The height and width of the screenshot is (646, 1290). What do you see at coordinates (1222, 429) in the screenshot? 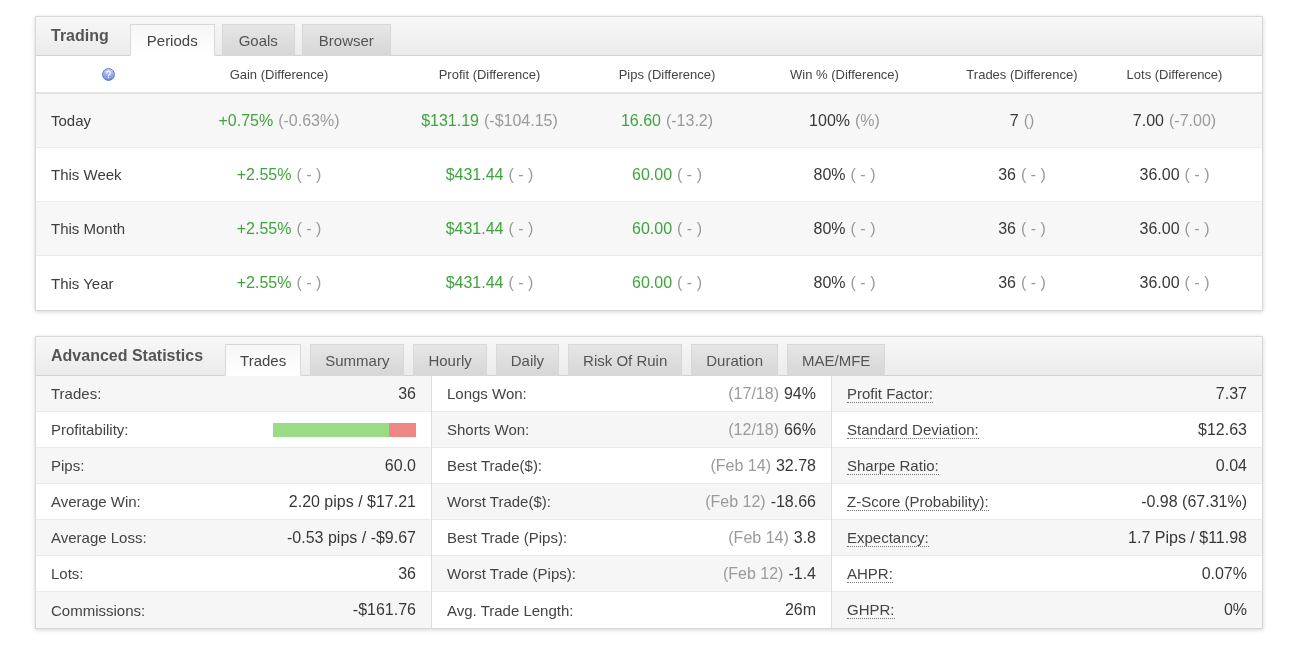
I see `stat-value: $12.63` at bounding box center [1222, 429].